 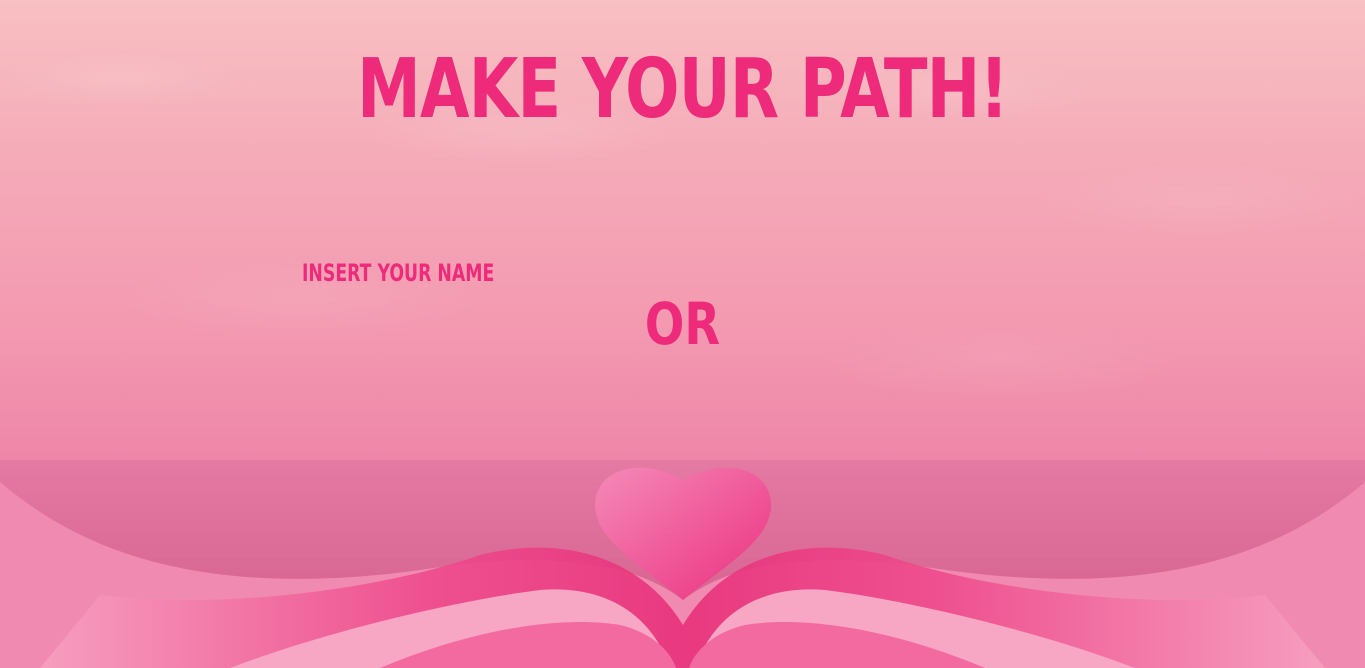 I want to click on page-title: MAKE YOUR PATH!, so click(x=682, y=89).